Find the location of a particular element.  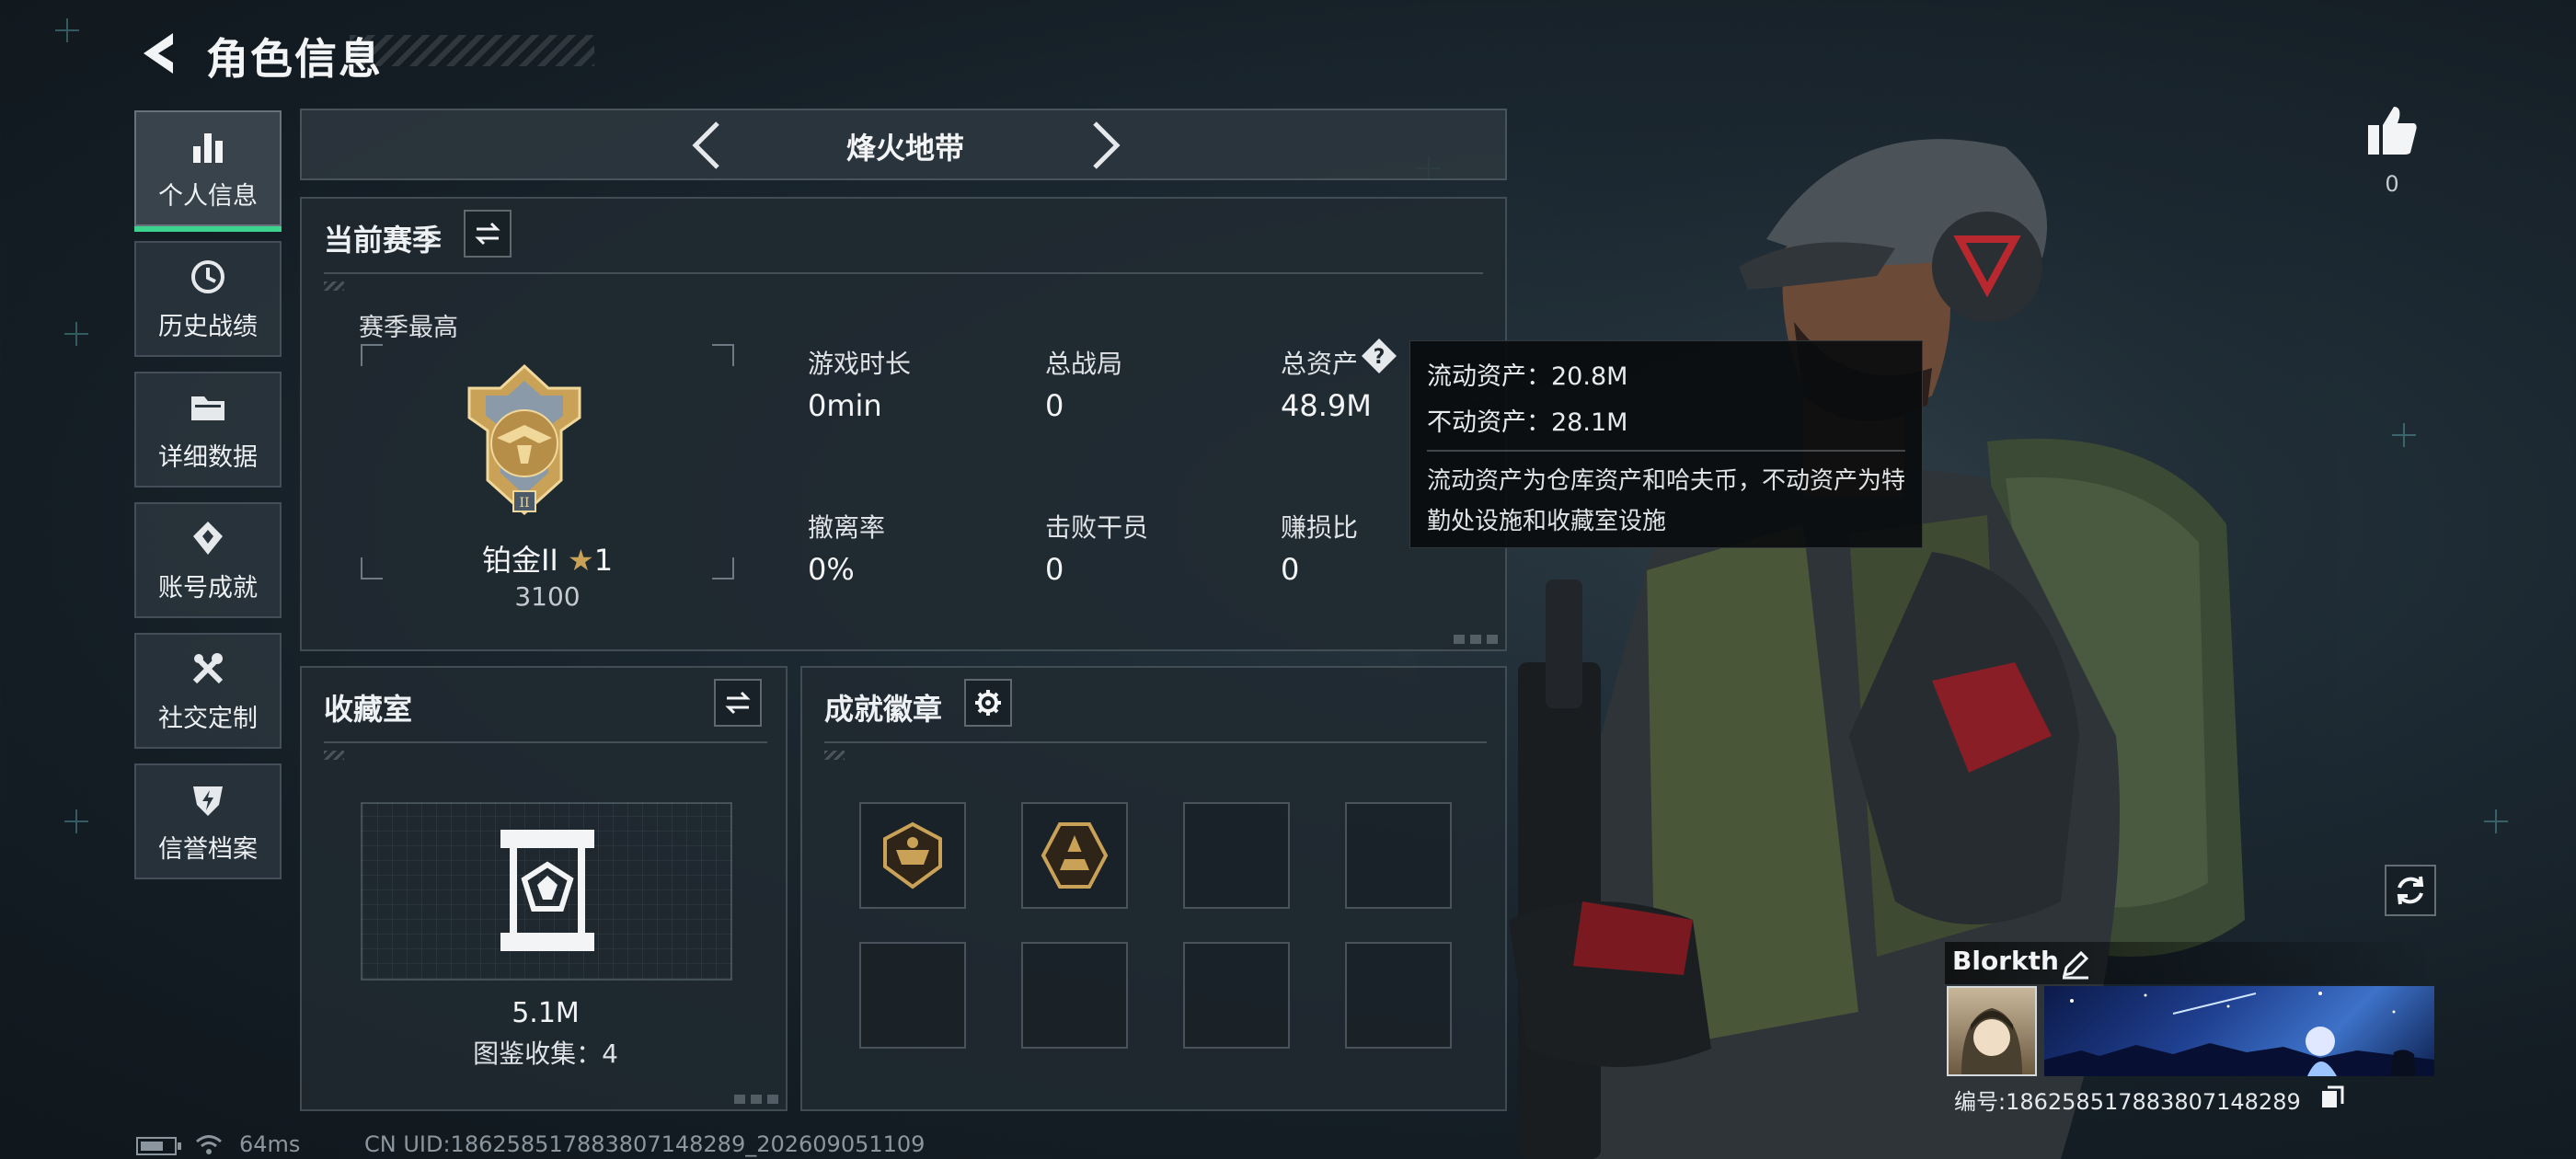

bar-chart-icon is located at coordinates (208, 147).